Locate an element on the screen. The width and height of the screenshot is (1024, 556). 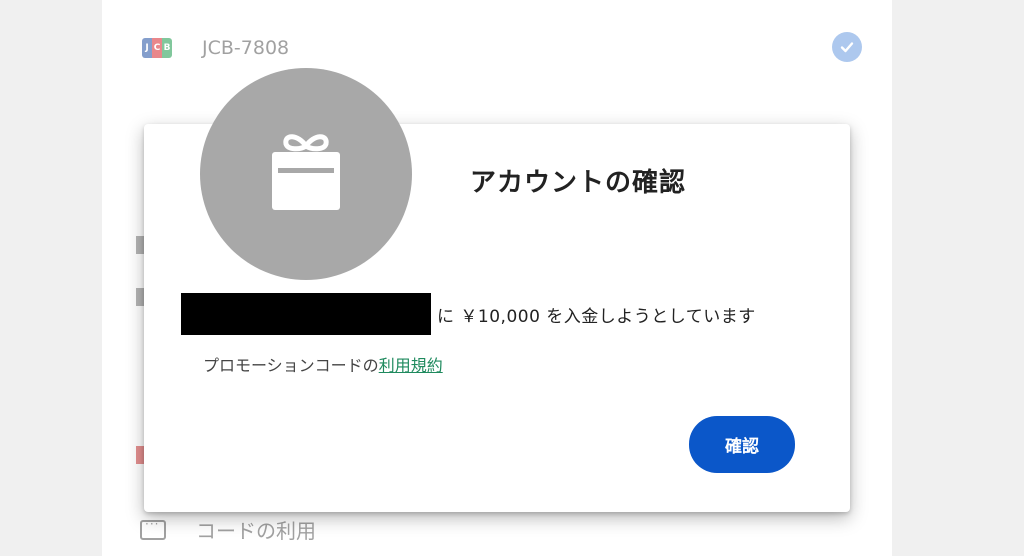
amount-message: に ￥10,000 を入金しようとしています is located at coordinates (596, 317).